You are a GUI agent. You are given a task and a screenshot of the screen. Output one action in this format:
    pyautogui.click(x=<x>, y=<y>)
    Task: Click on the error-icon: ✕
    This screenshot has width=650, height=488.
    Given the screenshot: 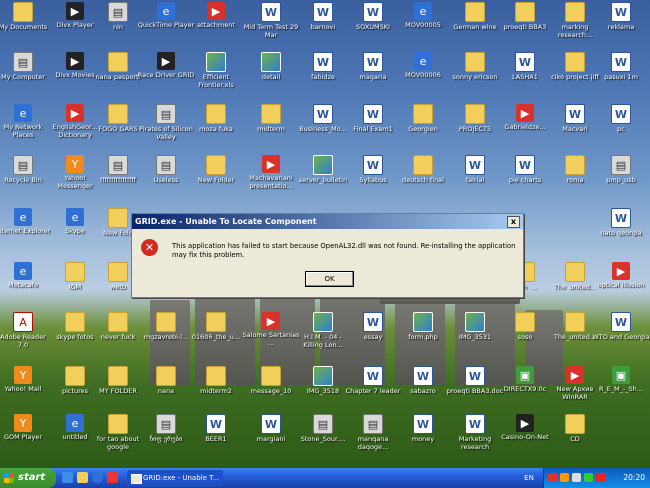 What is the action you would take?
    pyautogui.click(x=149, y=247)
    